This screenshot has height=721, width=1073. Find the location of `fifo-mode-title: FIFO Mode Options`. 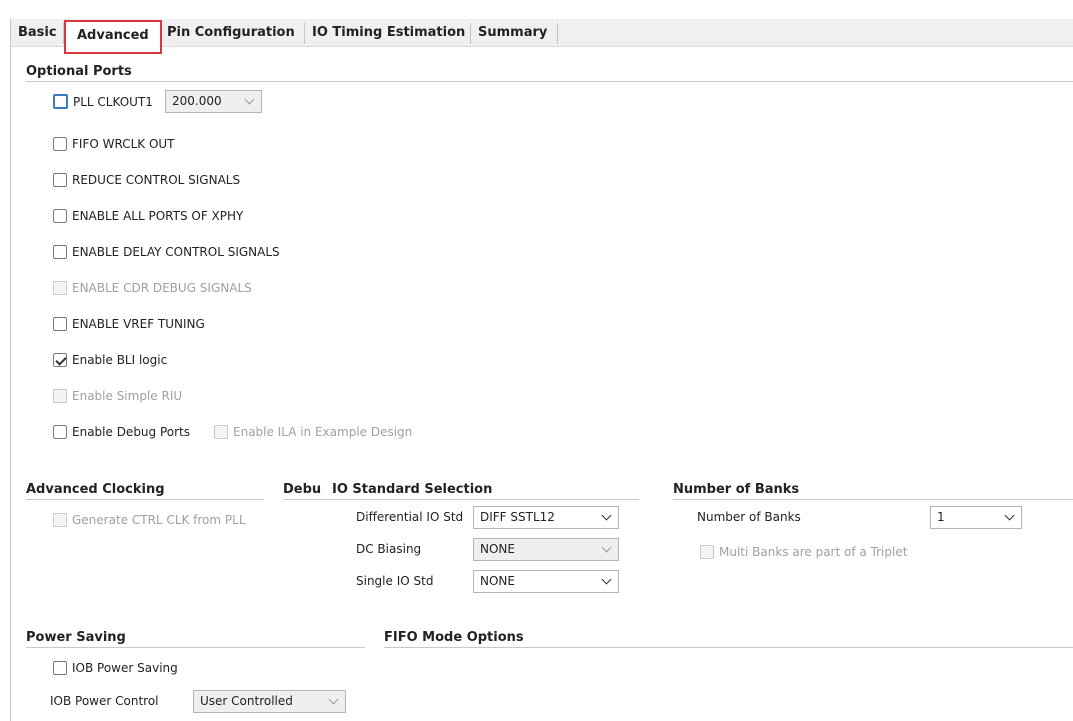

fifo-mode-title: FIFO Mode Options is located at coordinates (454, 637).